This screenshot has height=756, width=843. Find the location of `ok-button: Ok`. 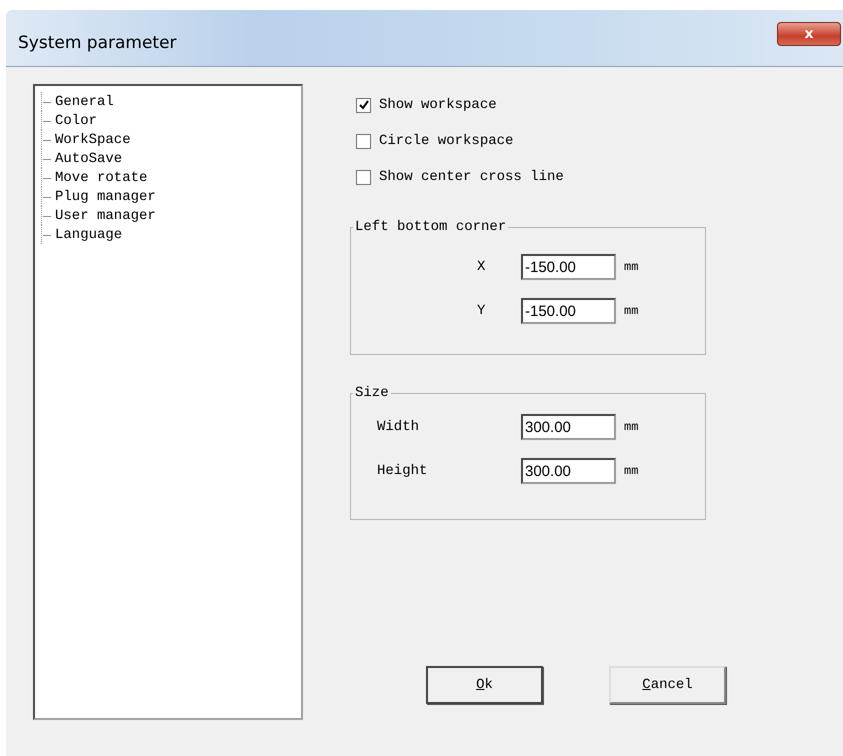

ok-button: Ok is located at coordinates (484, 685).